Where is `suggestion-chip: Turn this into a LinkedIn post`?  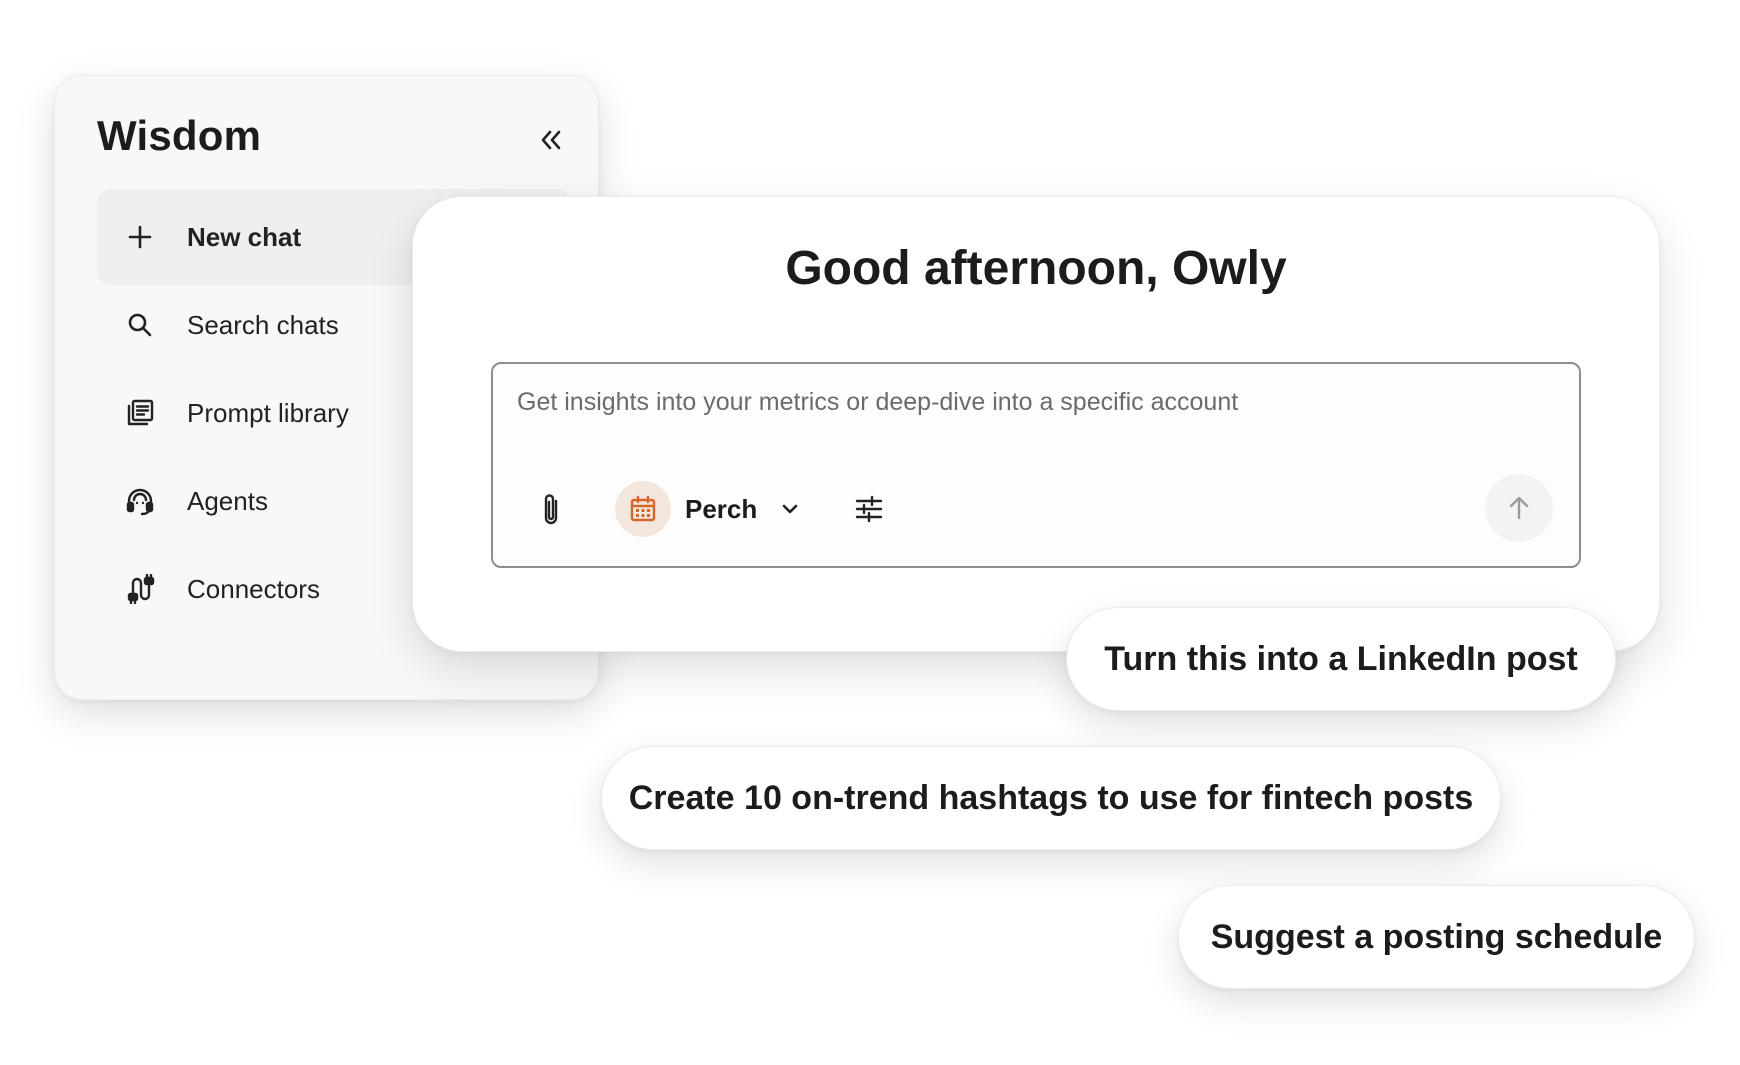
suggestion-chip: Turn this into a LinkedIn post is located at coordinates (1341, 659).